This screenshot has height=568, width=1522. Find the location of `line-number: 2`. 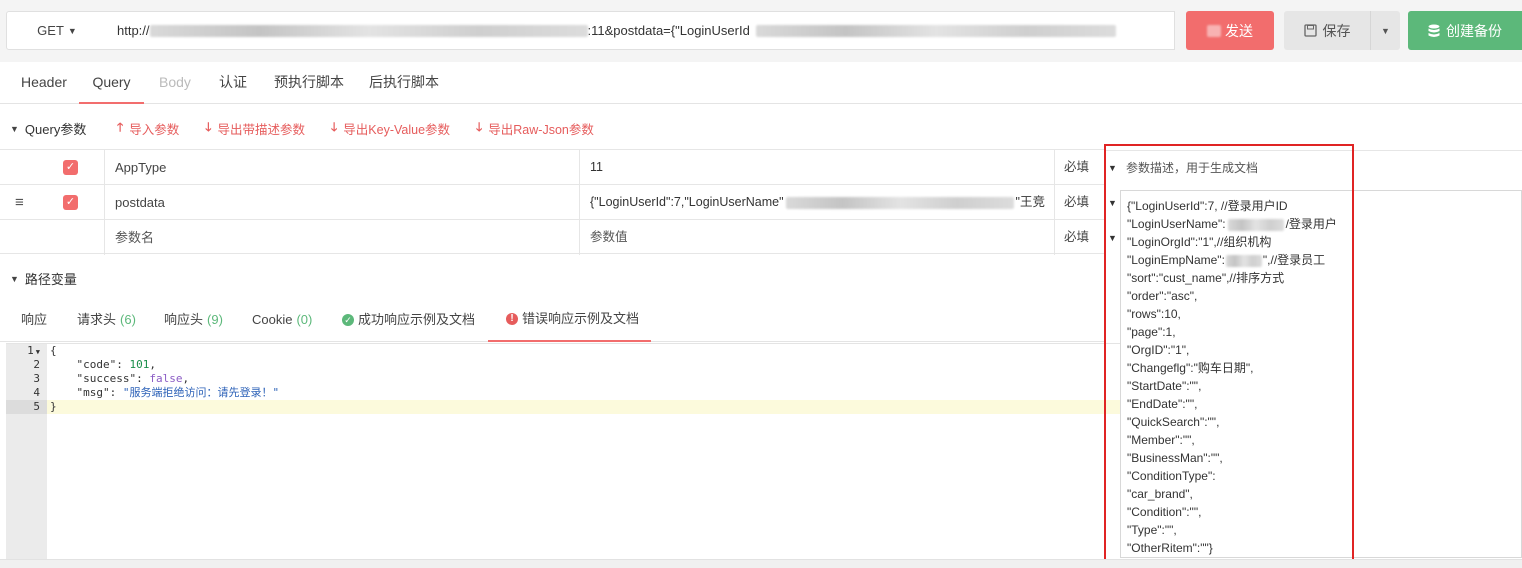

line-number: 2 is located at coordinates (36, 364).